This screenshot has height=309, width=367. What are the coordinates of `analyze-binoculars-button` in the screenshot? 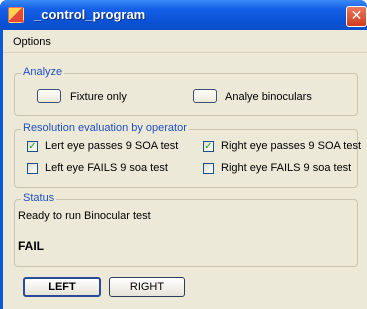 It's located at (205, 96).